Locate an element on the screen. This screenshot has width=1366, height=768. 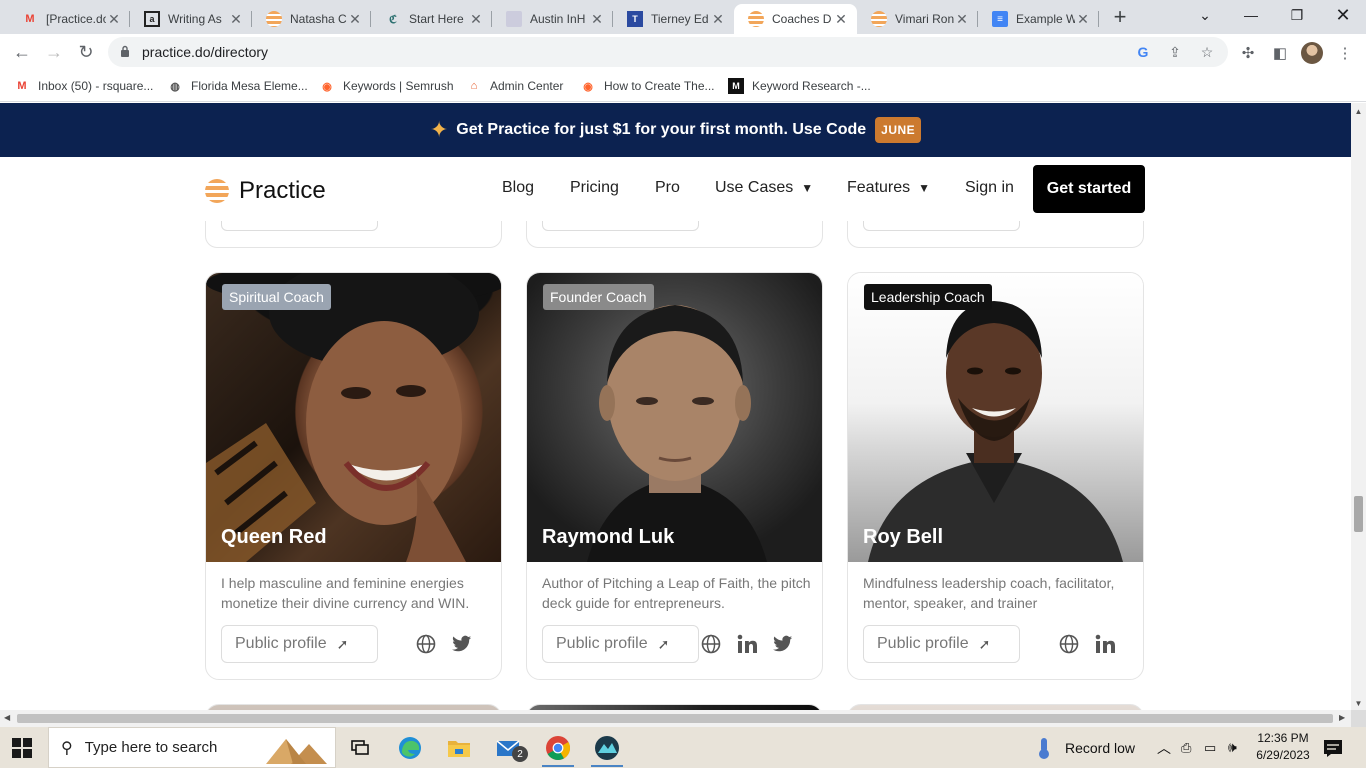
weather-widget: Record low is located at coordinates (1084, 747).